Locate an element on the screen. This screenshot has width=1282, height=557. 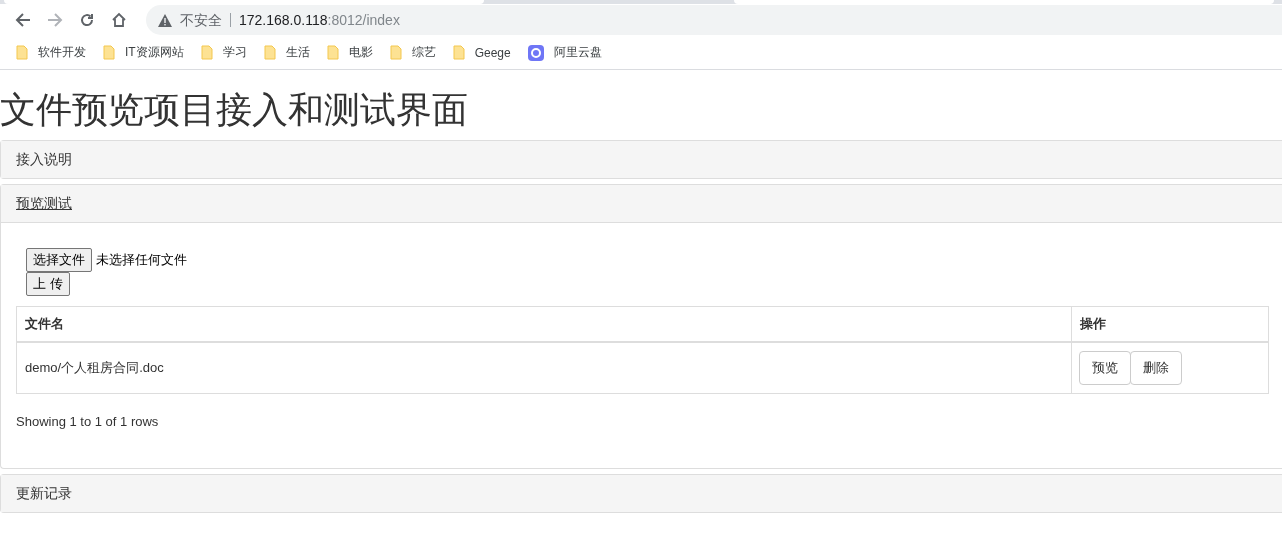
action-button: 预览 is located at coordinates (1105, 368).